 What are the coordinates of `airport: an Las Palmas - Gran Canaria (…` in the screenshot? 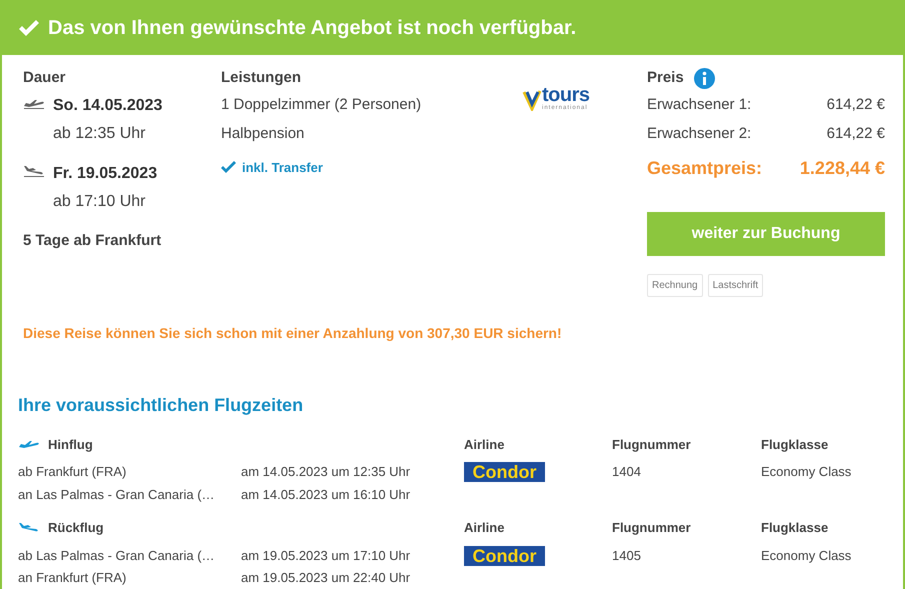 It's located at (117, 495).